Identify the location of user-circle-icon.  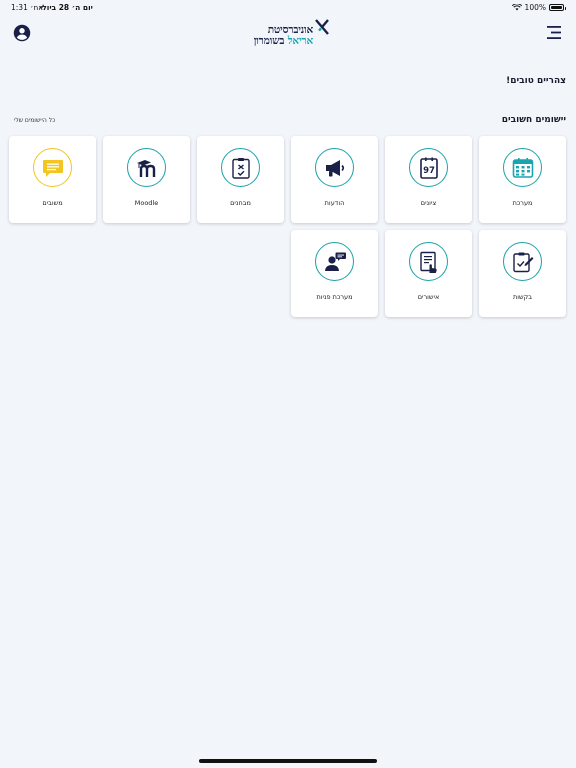
(22, 33).